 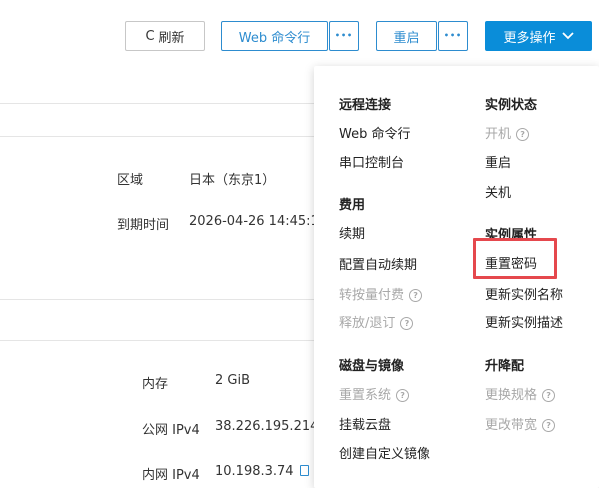 What do you see at coordinates (267, 426) in the screenshot?
I see `public-ip-value: 38.226.195.214` at bounding box center [267, 426].